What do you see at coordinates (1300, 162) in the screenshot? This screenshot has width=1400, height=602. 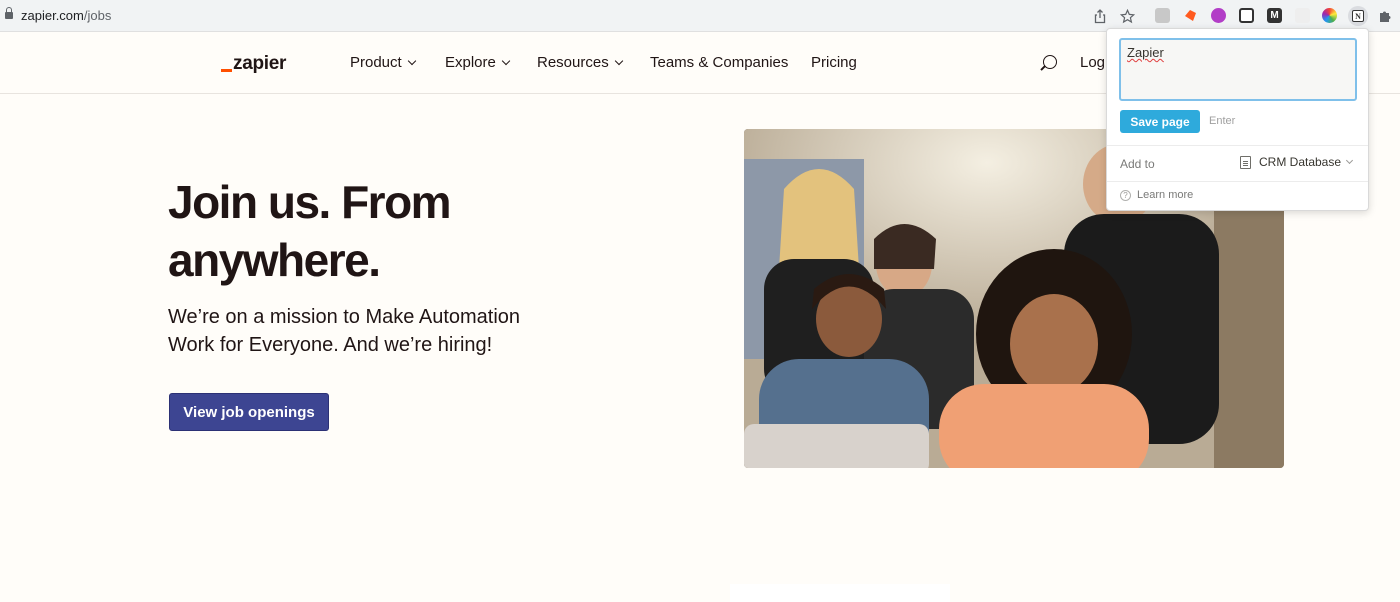 I see `database-name: CRM Database` at bounding box center [1300, 162].